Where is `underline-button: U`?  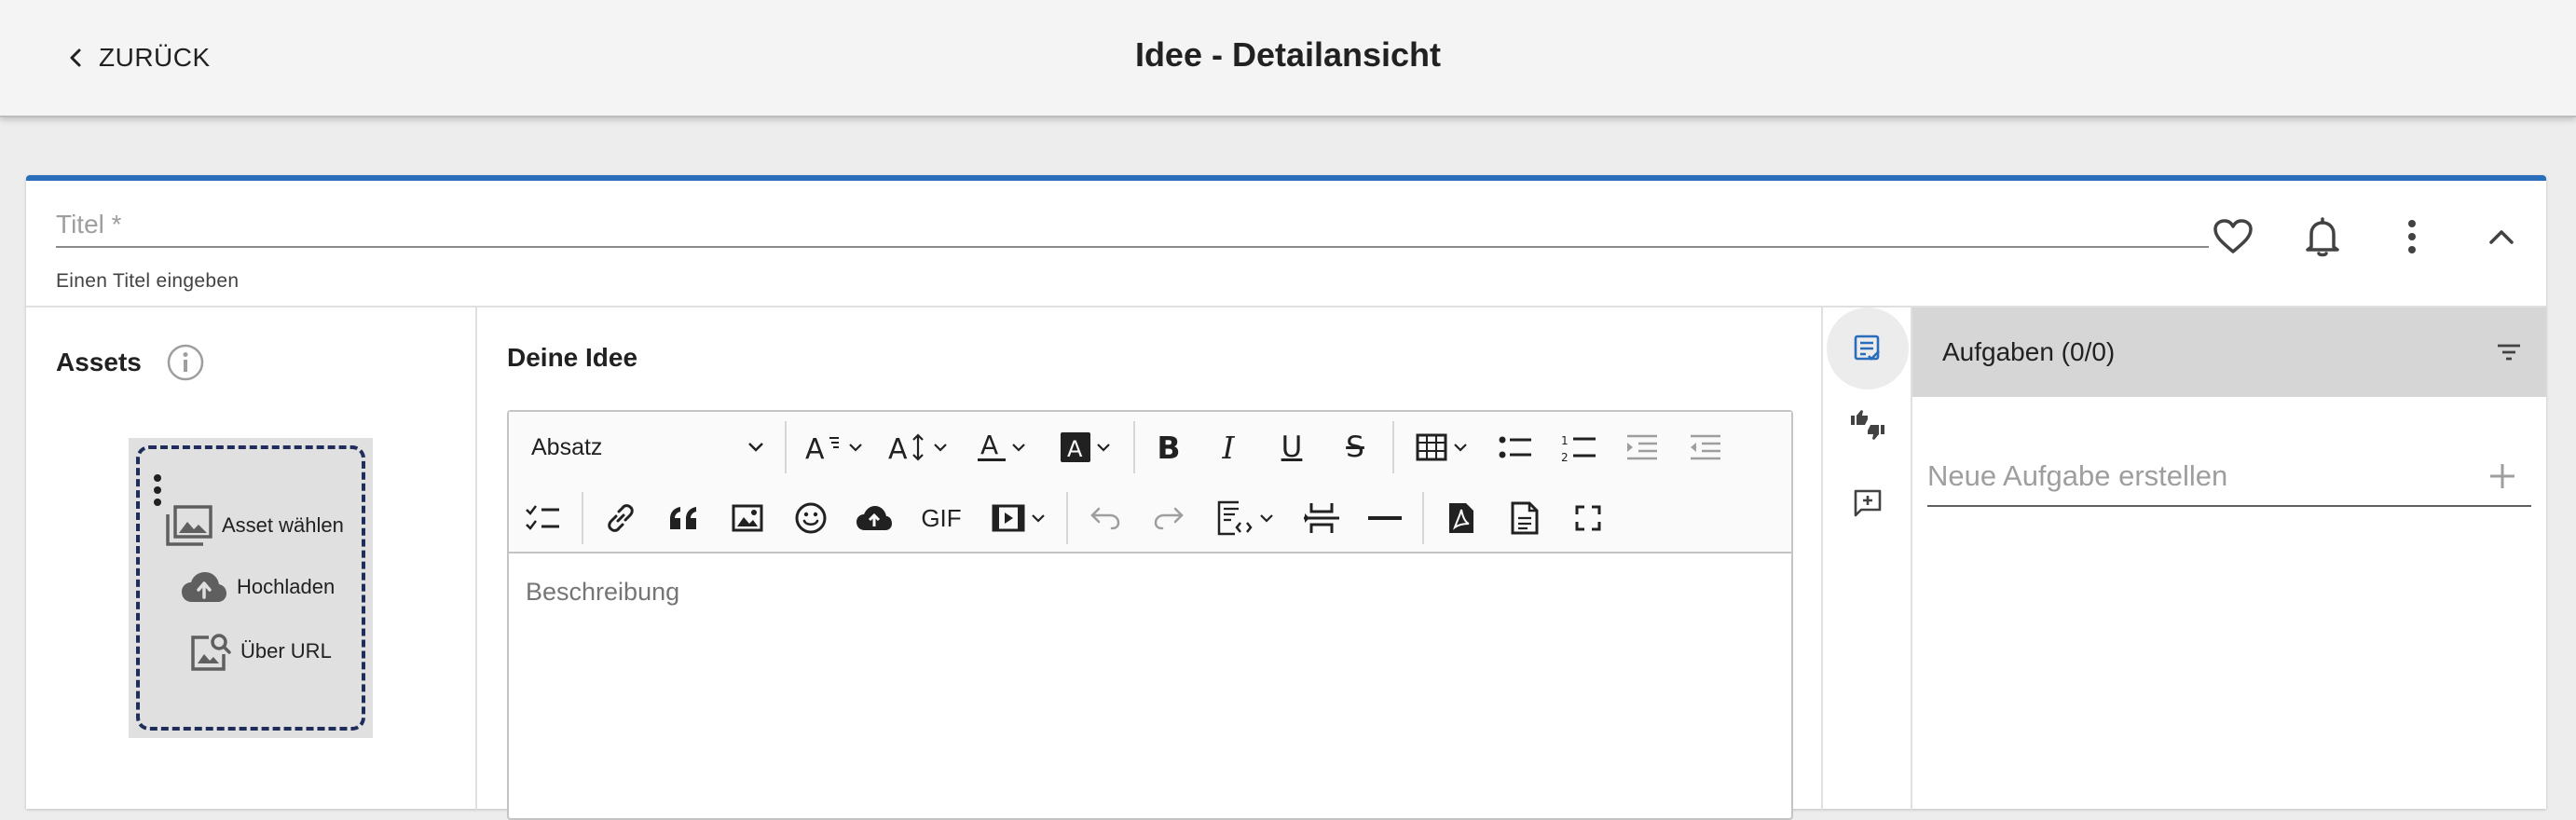 underline-button: U is located at coordinates (1291, 447).